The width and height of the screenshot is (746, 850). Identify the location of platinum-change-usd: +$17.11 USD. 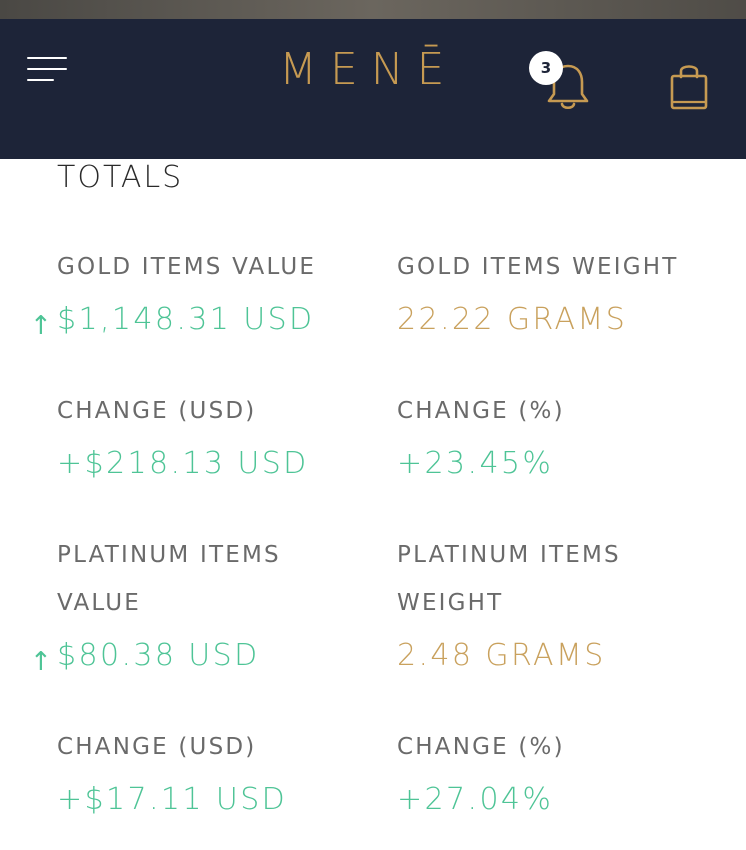
(172, 799).